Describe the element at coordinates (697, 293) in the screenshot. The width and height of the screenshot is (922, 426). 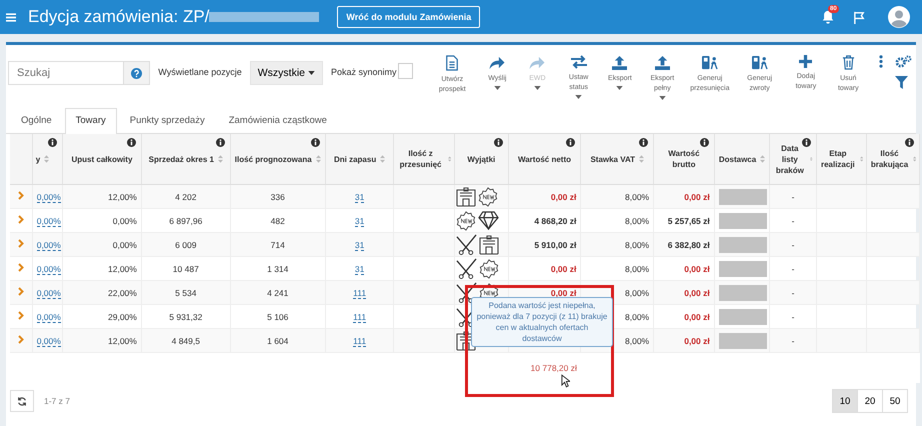
I see `table-cell: 0,00 zł` at that location.